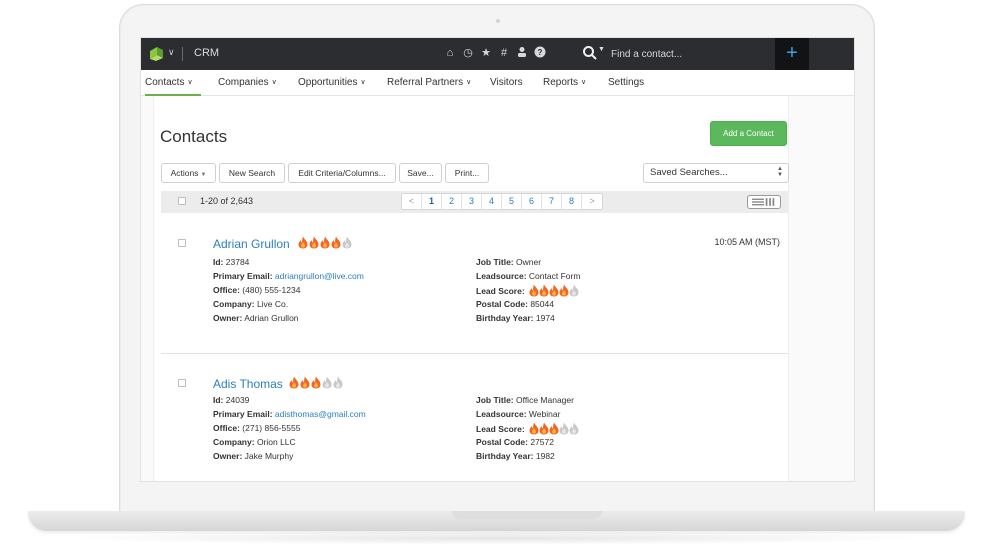  I want to click on field-birthday-year: Birthday Year: 1974, so click(515, 318).